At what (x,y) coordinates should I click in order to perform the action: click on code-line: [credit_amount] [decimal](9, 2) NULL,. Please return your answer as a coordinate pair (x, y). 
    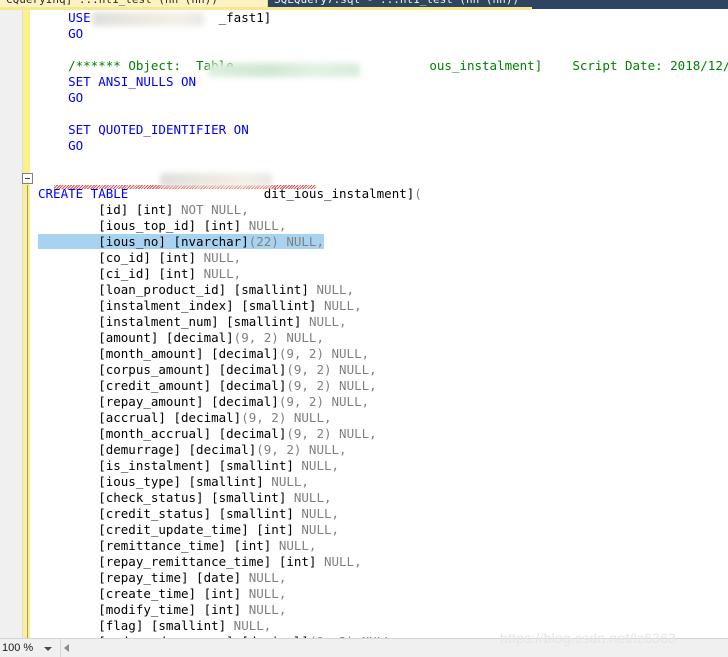
    Looking at the image, I should click on (383, 386).